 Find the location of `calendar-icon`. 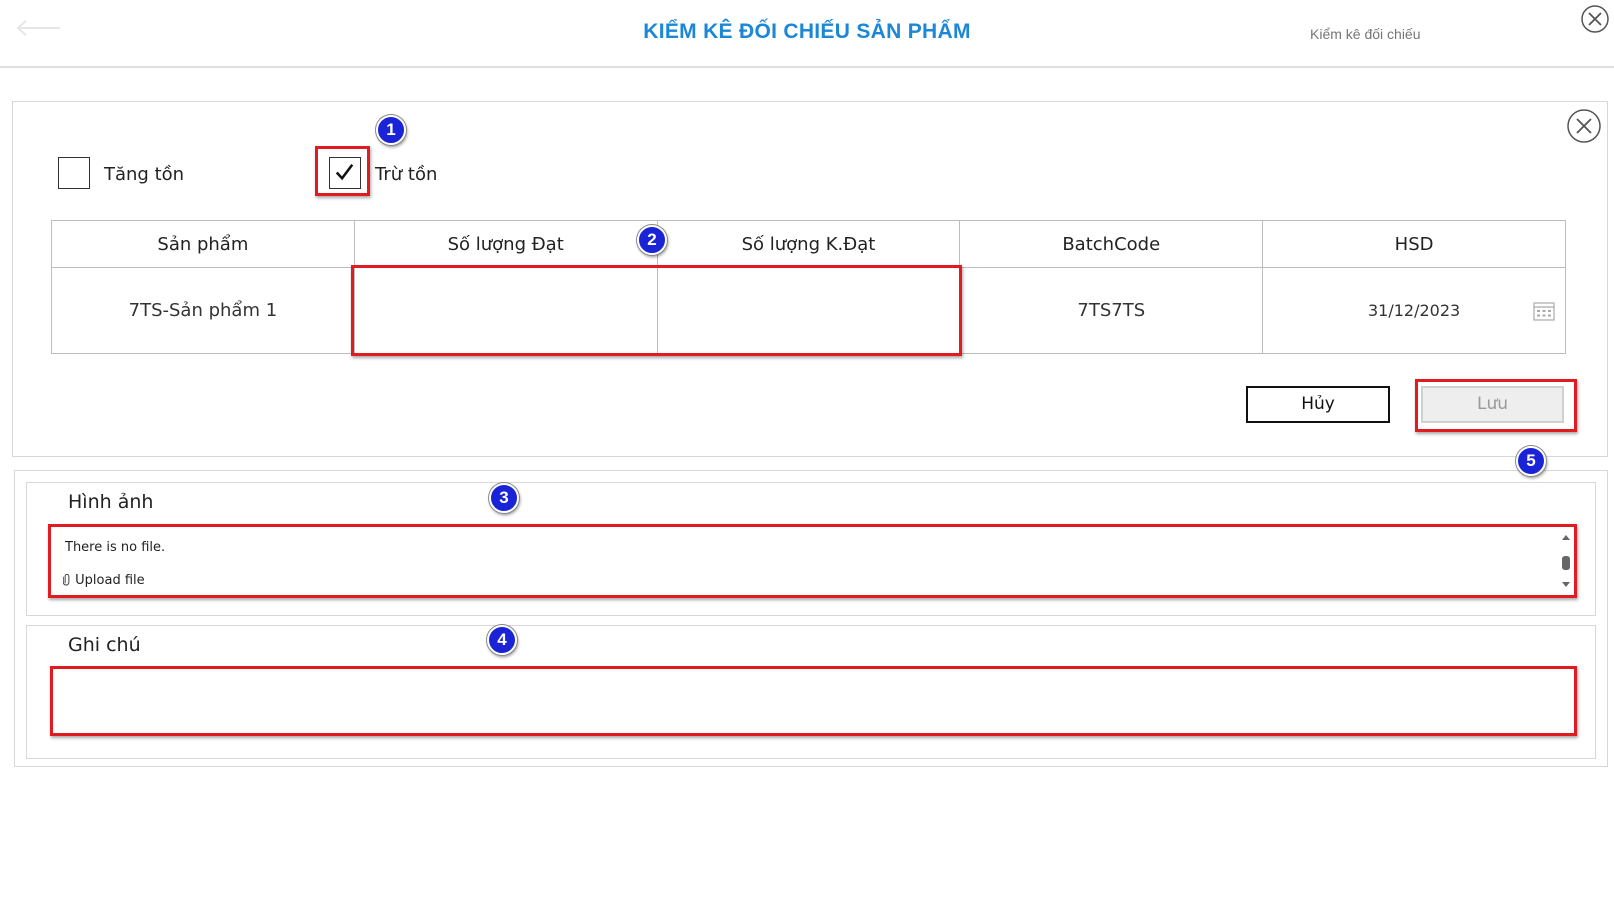

calendar-icon is located at coordinates (1544, 311).